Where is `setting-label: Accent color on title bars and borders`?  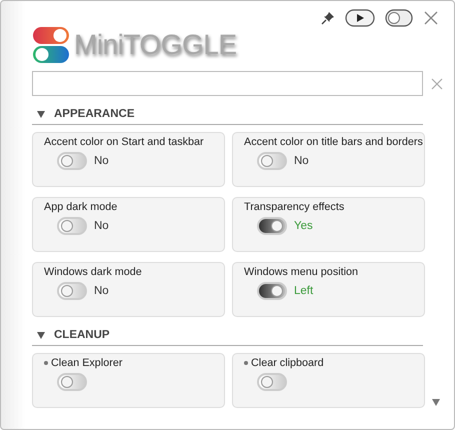
setting-label: Accent color on title bars and borders is located at coordinates (333, 142).